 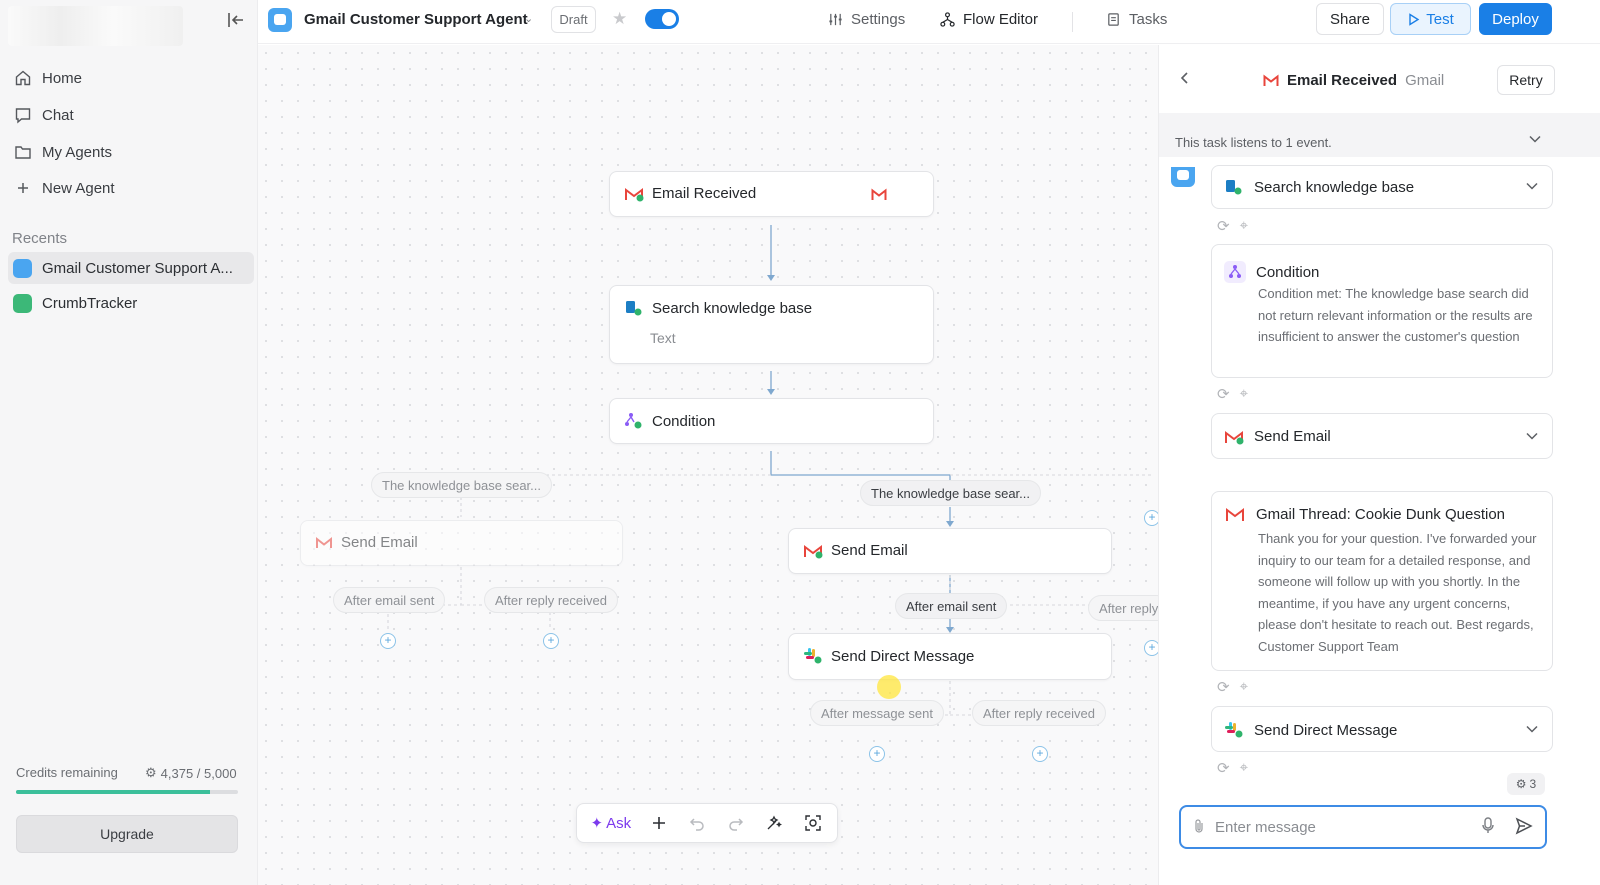 What do you see at coordinates (1235, 272) in the screenshot?
I see `condition-icon` at bounding box center [1235, 272].